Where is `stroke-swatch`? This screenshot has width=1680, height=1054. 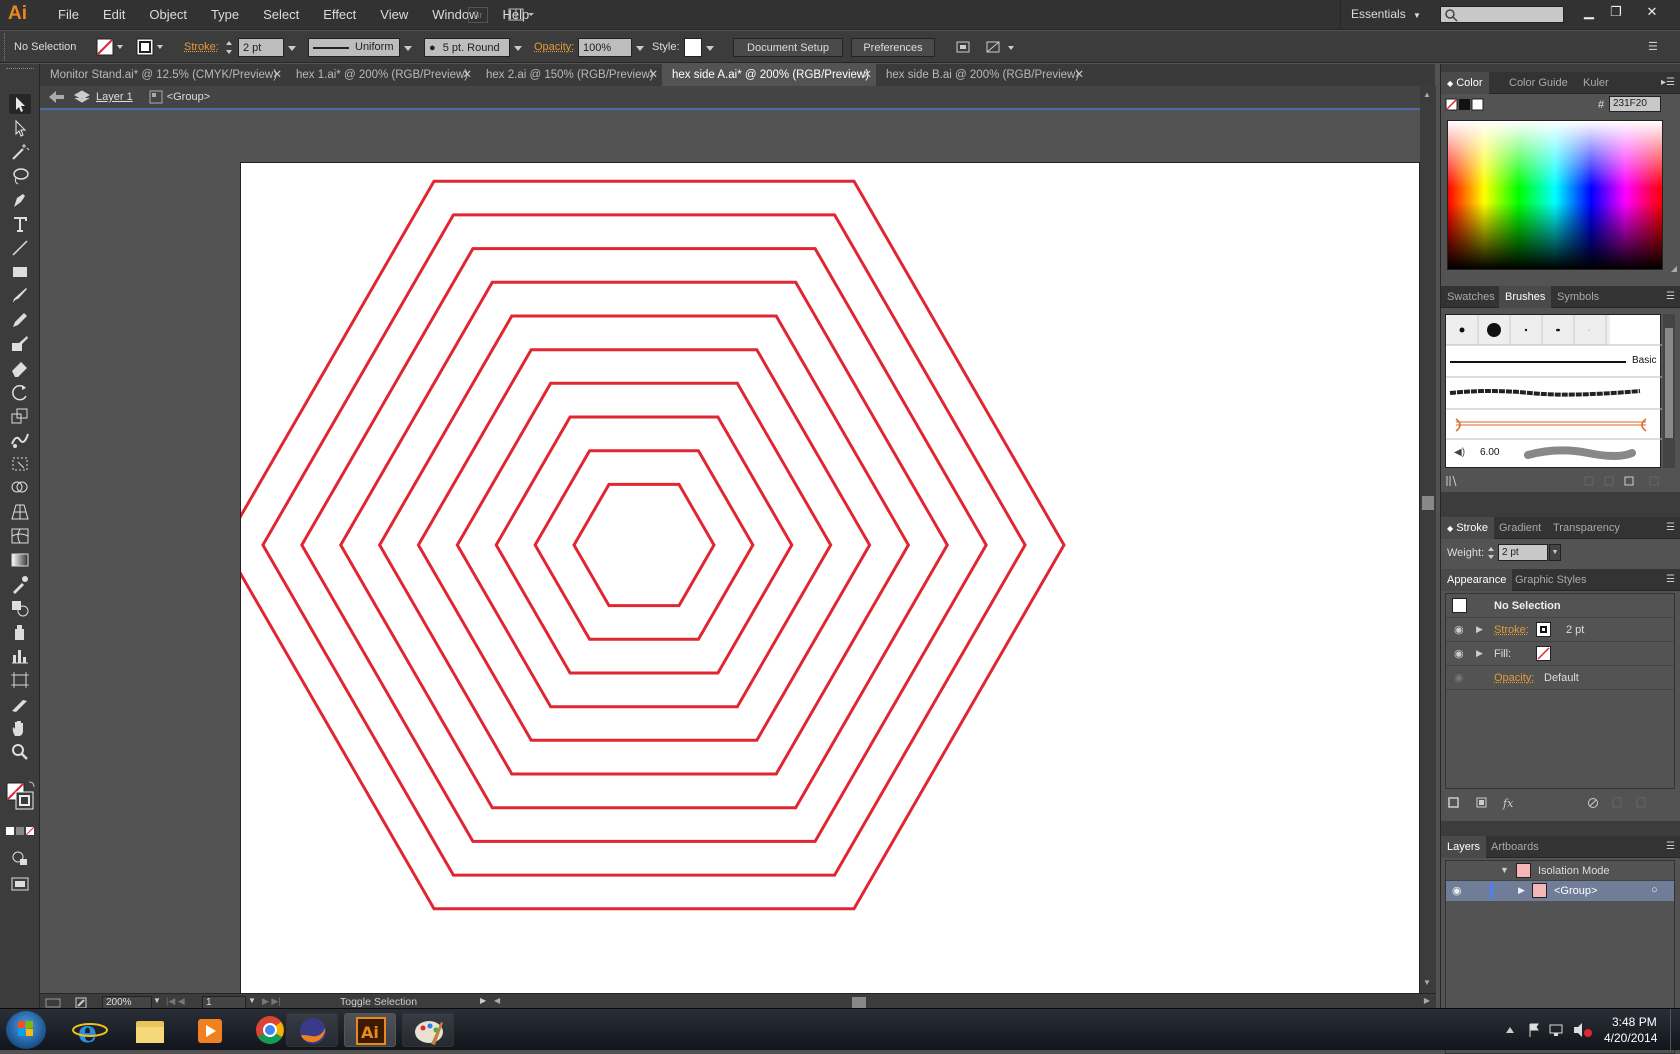
stroke-swatch is located at coordinates (151, 47).